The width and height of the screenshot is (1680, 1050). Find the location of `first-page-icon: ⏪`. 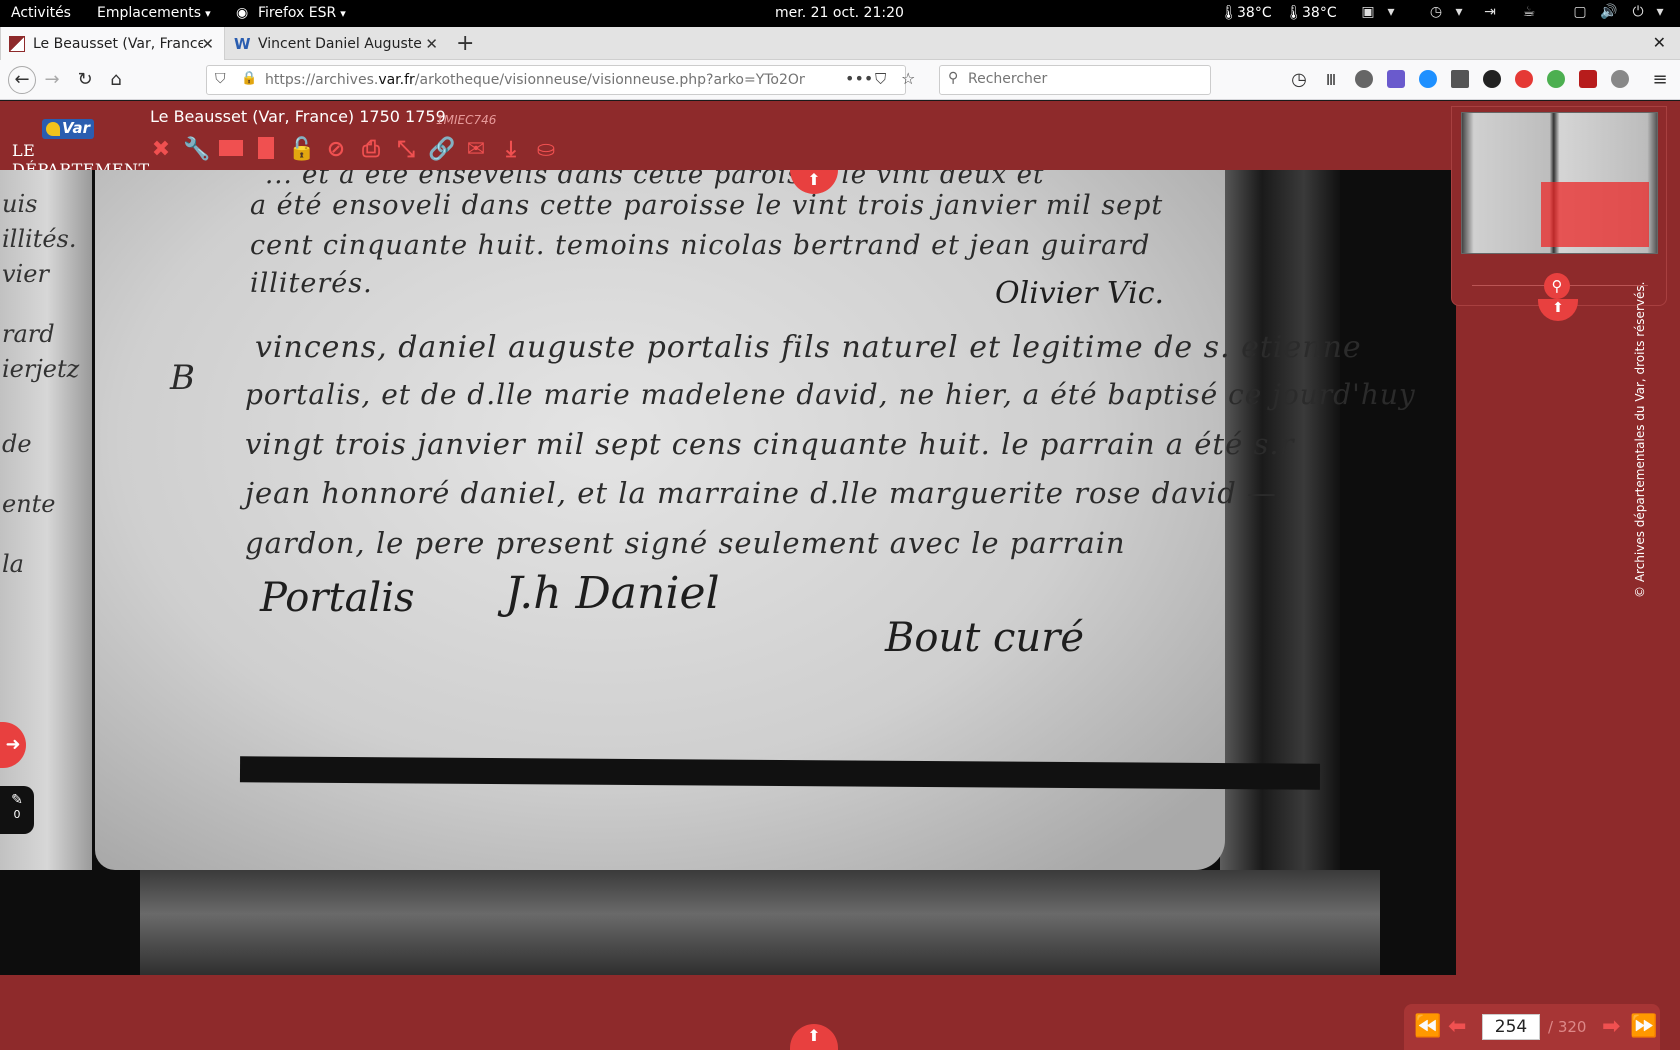

first-page-icon: ⏪ is located at coordinates (1427, 1026).